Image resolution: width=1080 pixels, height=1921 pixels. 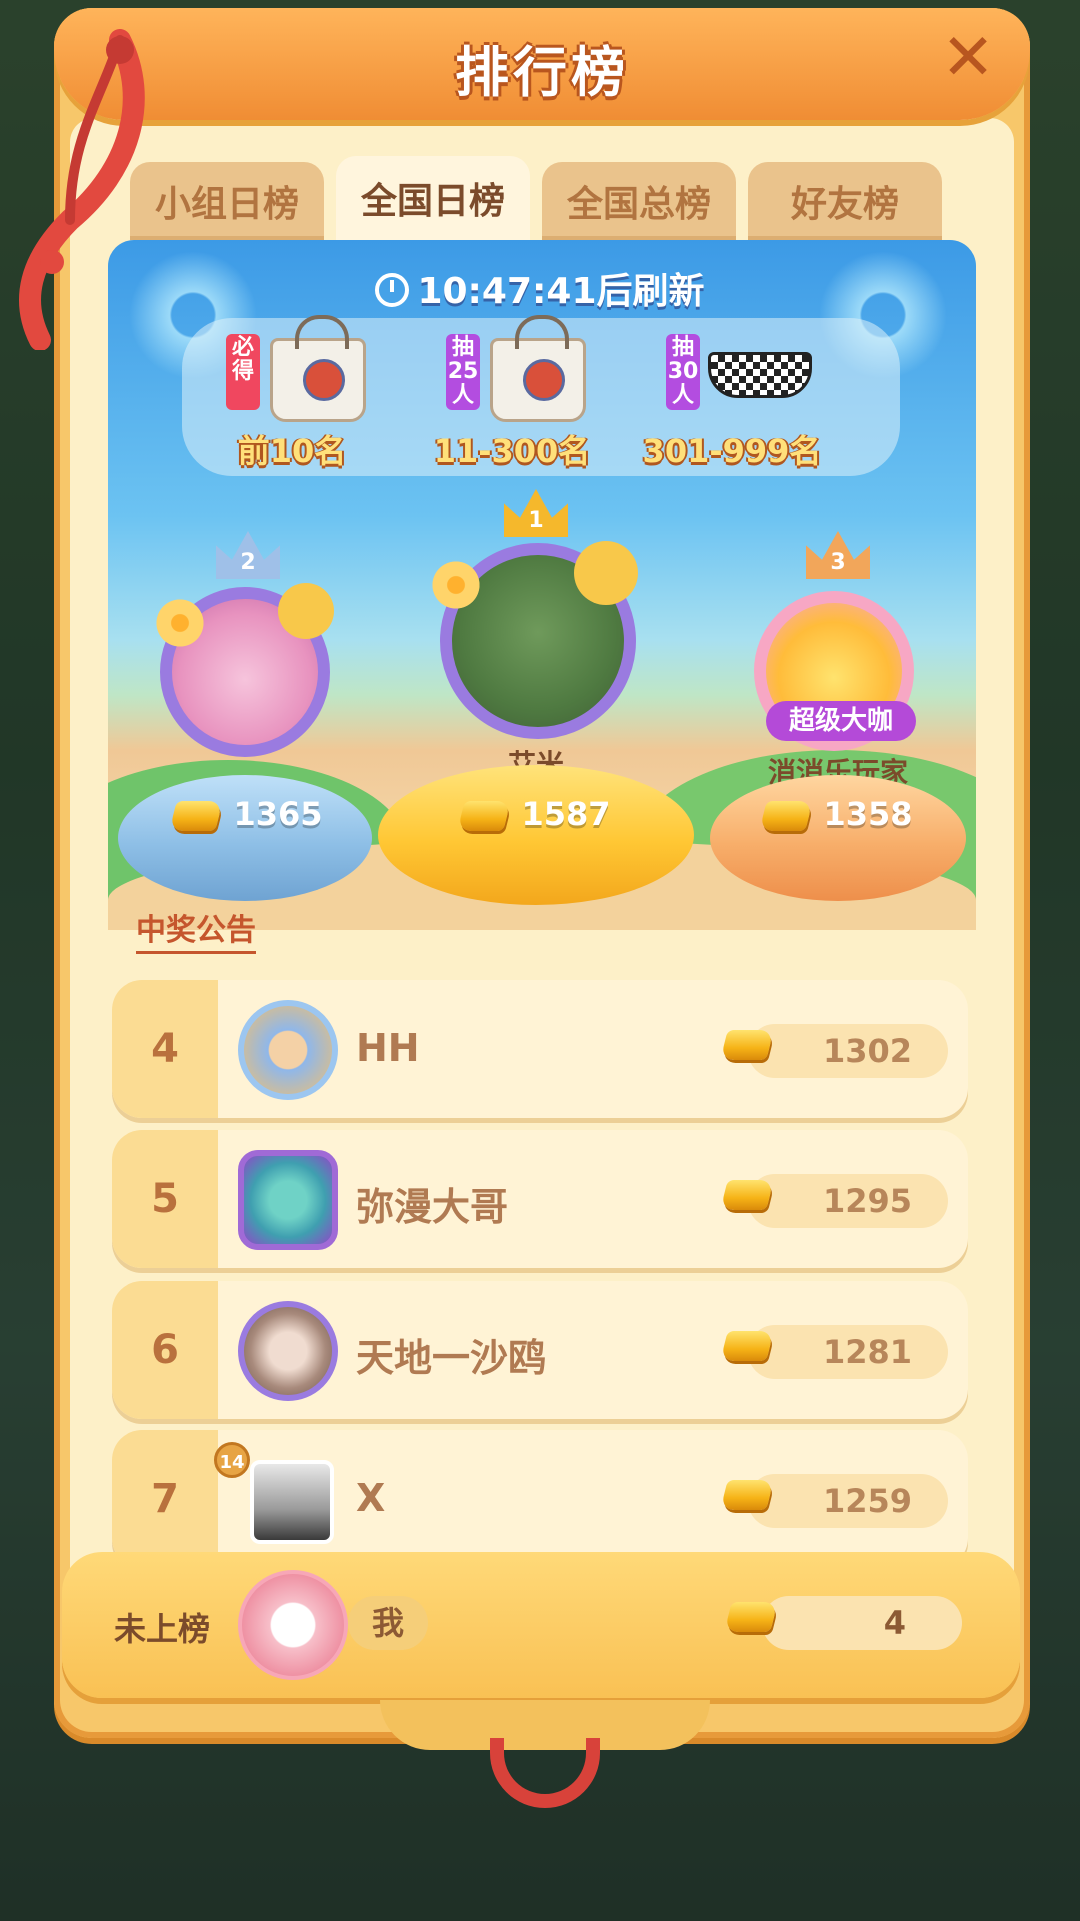 I want to click on player-name: 弥漫大哥, so click(x=432, y=1207).